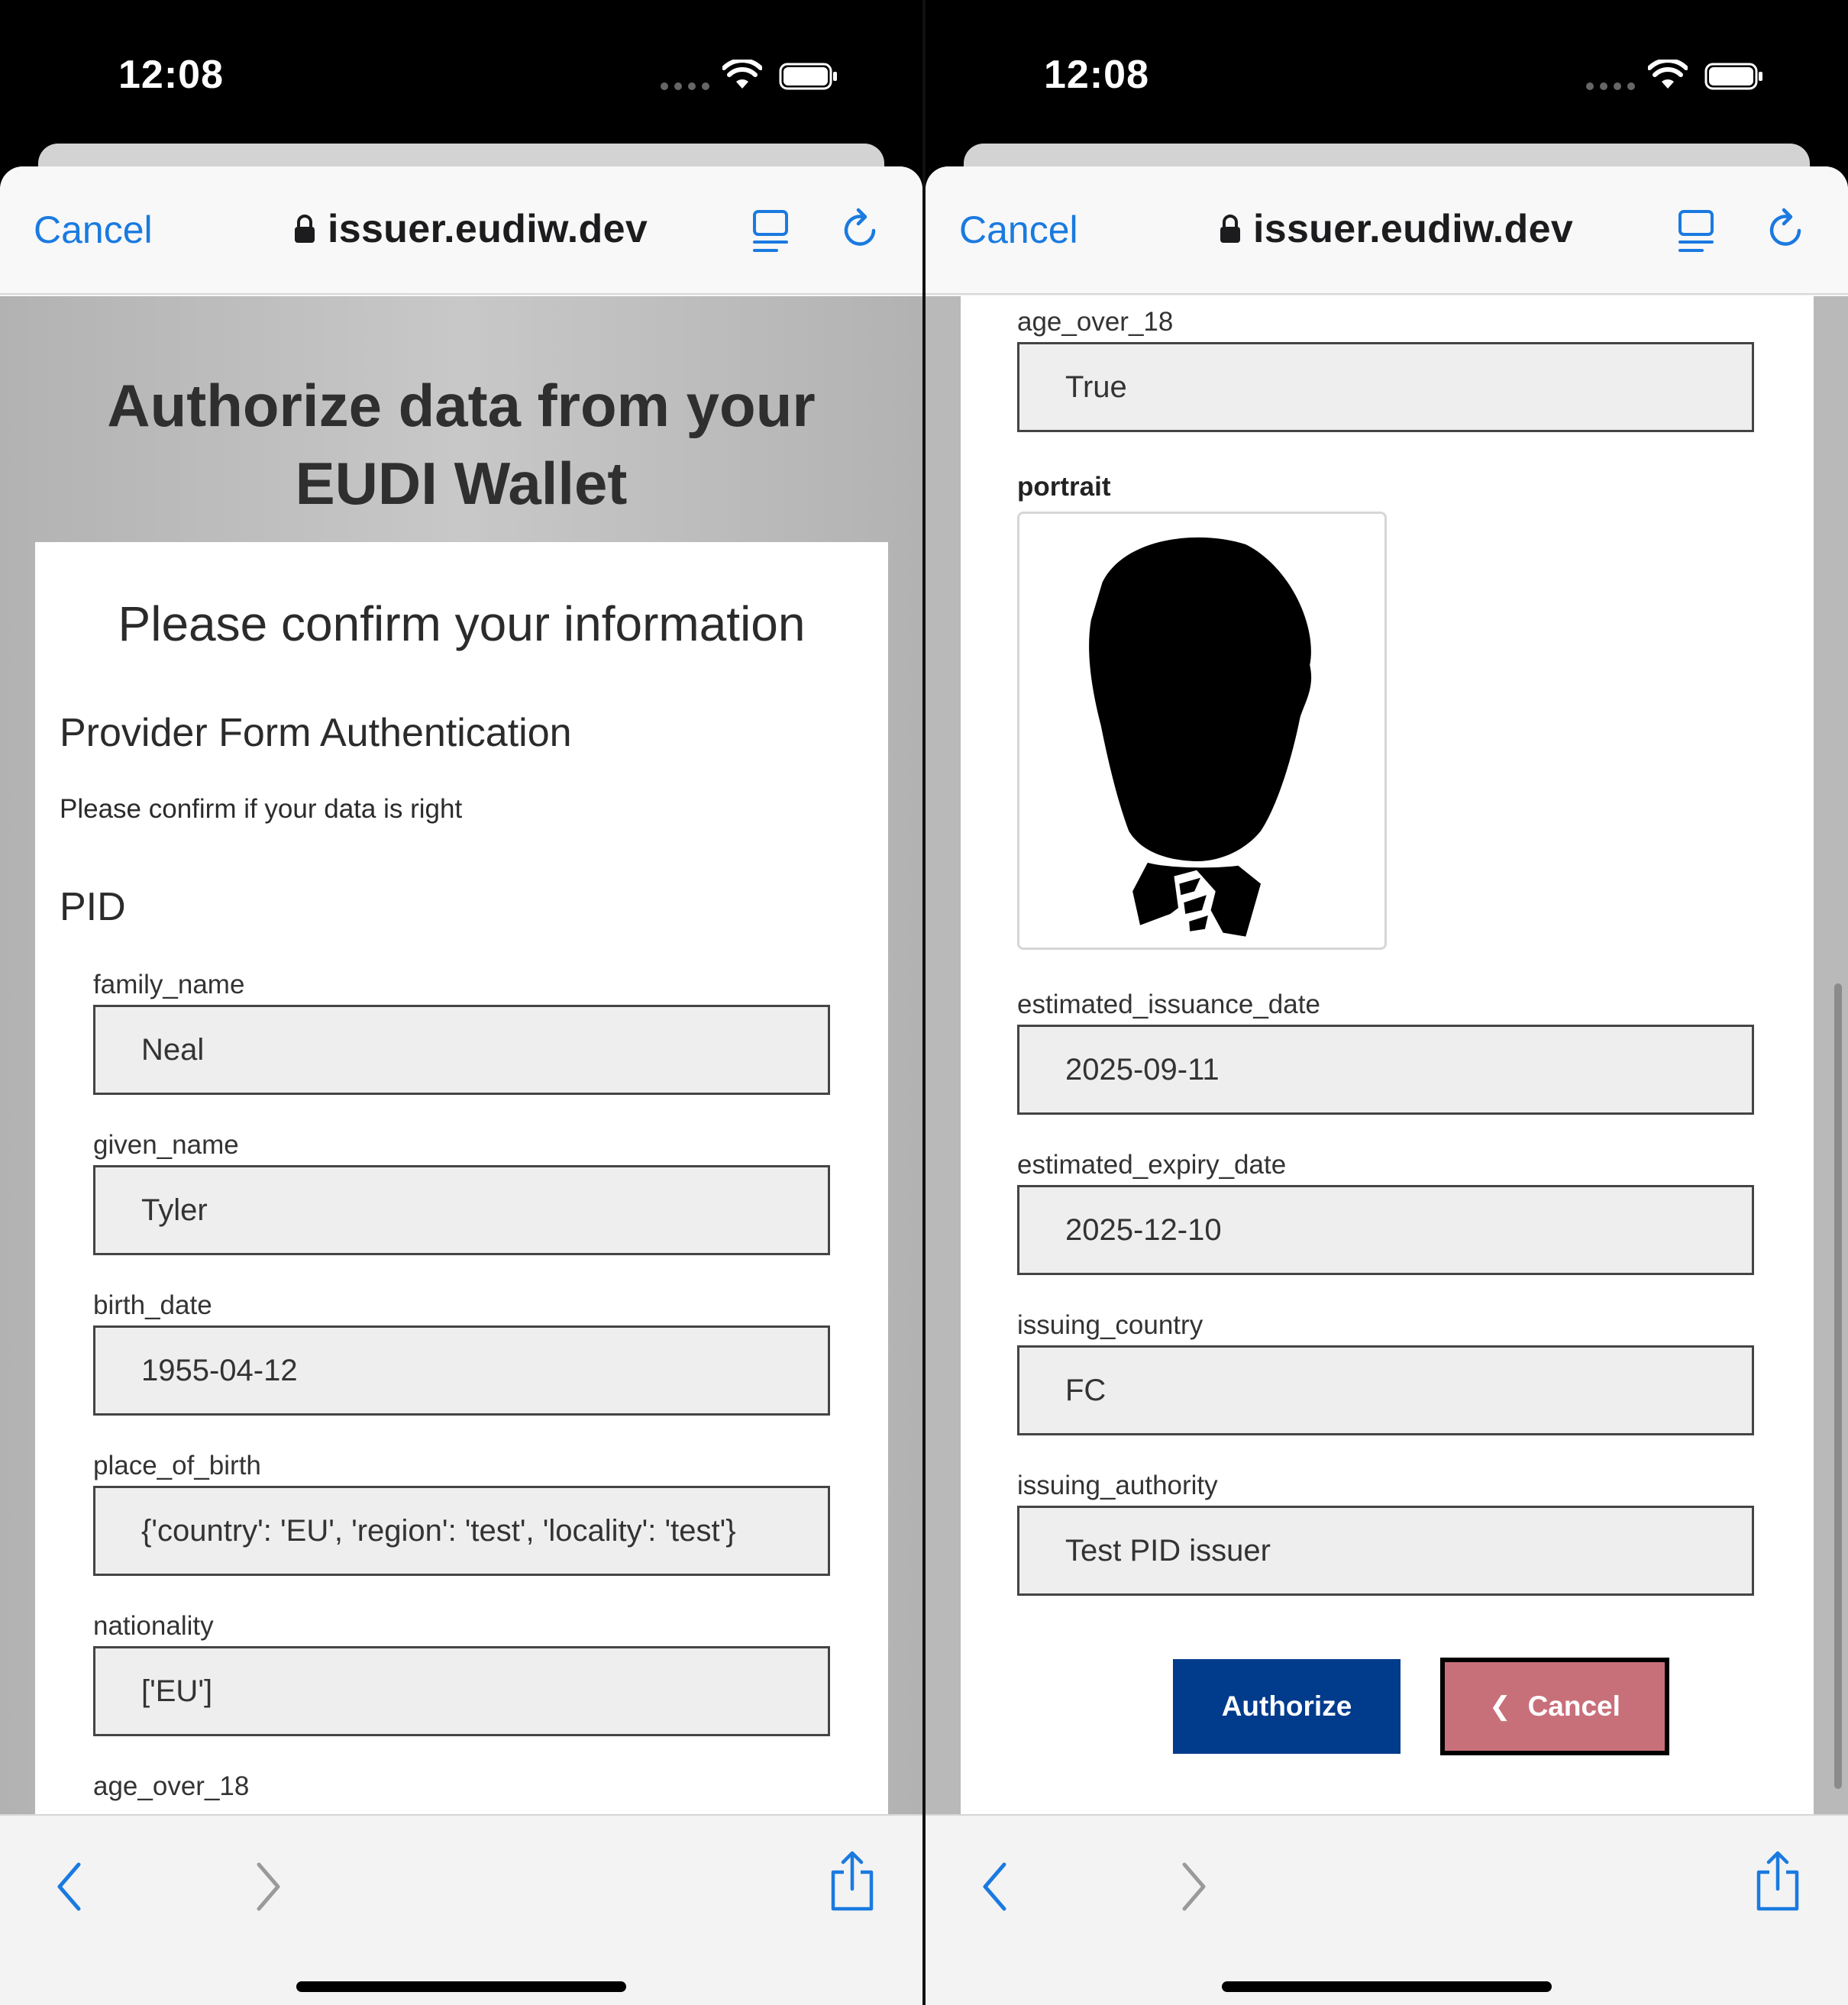  I want to click on field-label-birth-date: birth_date, so click(153, 1305).